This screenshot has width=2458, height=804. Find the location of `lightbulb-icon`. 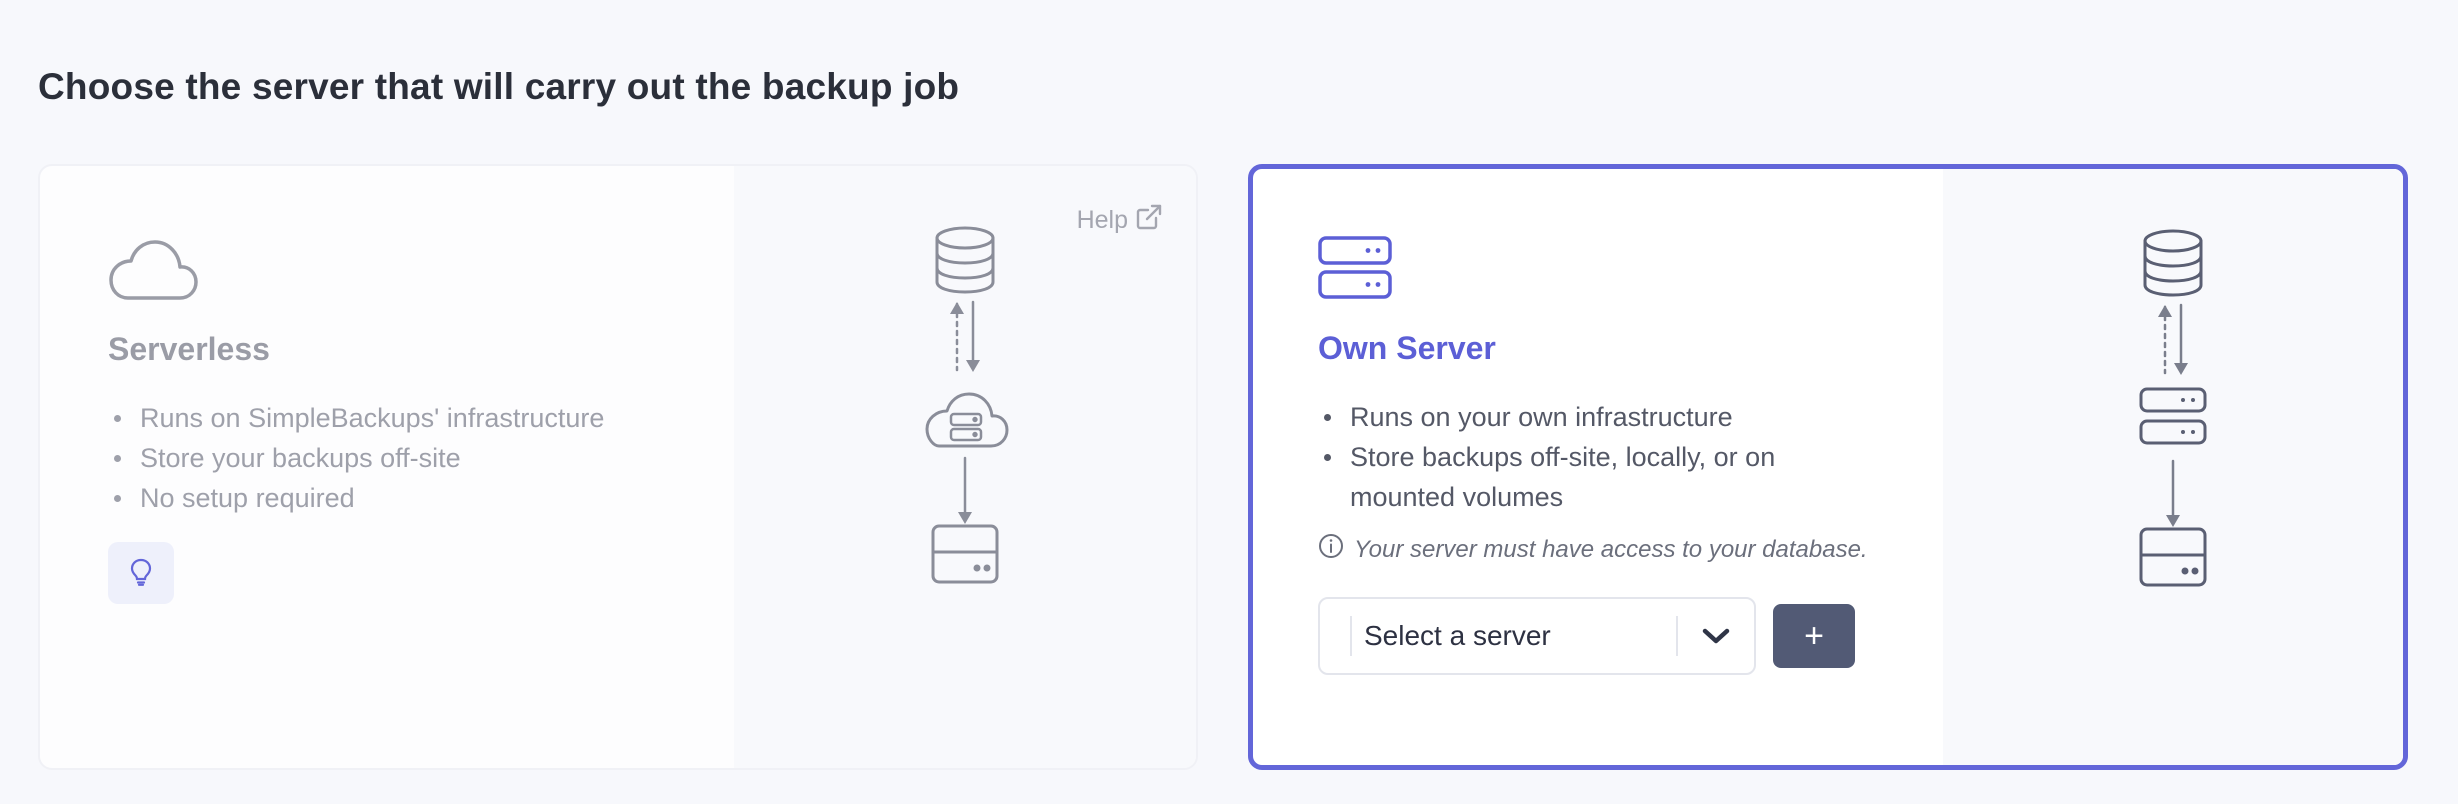

lightbulb-icon is located at coordinates (141, 573).